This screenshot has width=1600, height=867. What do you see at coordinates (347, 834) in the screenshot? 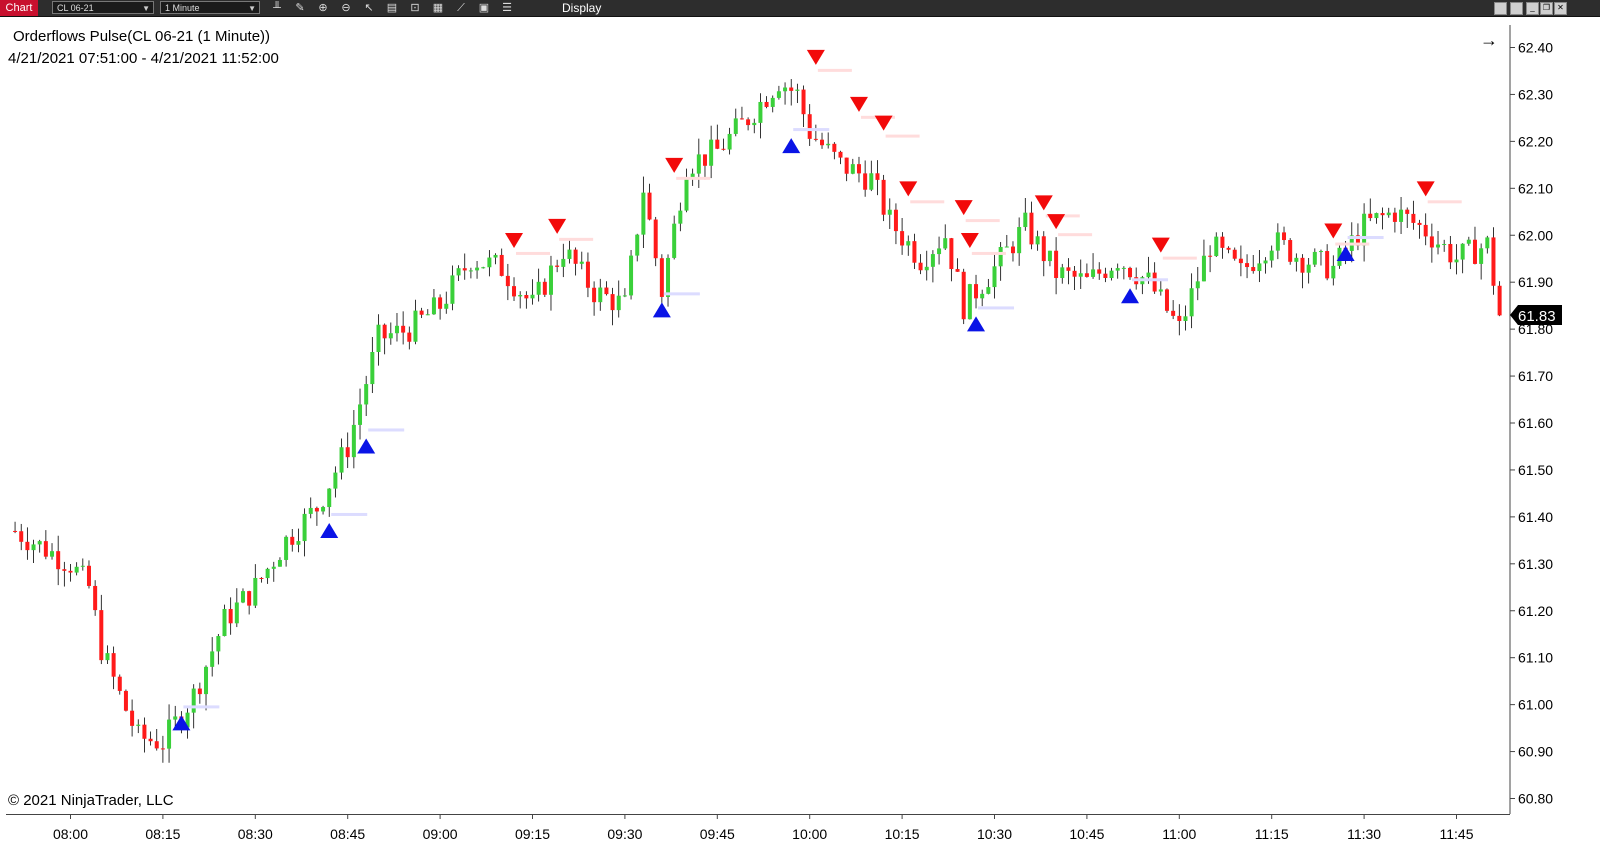
I see `x-tick-label: 08:45` at bounding box center [347, 834].